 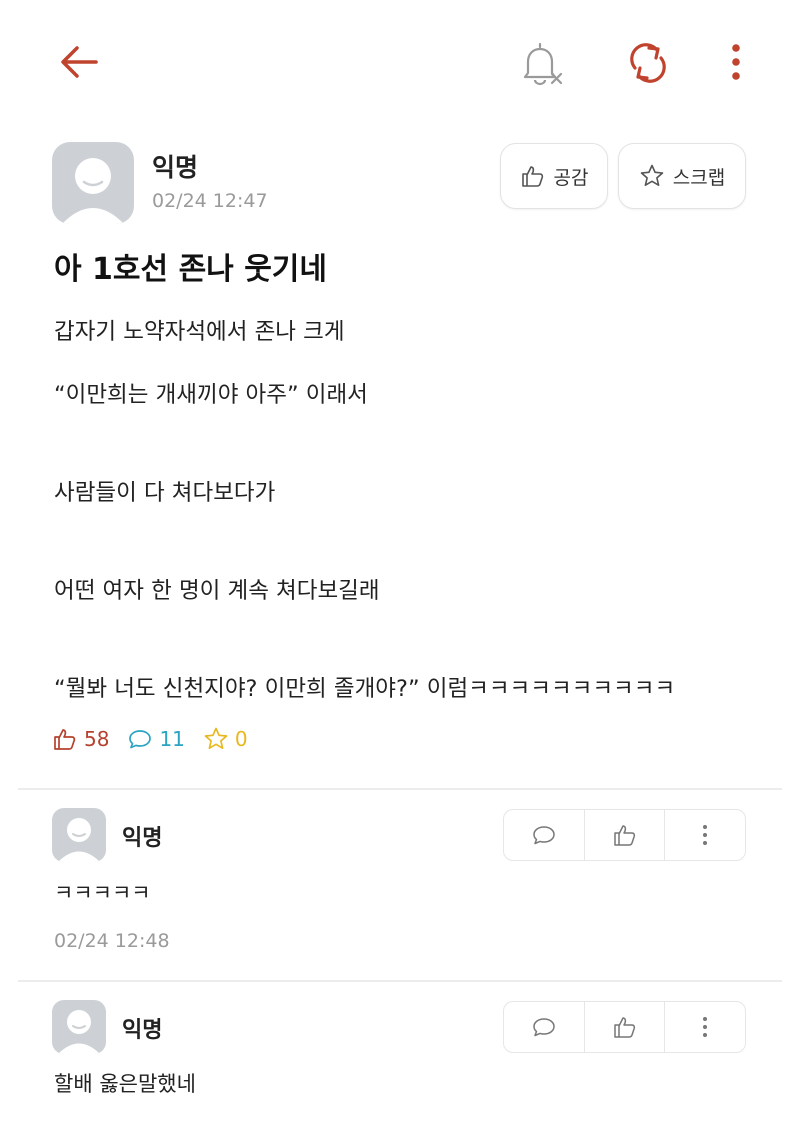 I want to click on post-body-line: 사람들이 다 쳐다보다가, so click(x=165, y=493).